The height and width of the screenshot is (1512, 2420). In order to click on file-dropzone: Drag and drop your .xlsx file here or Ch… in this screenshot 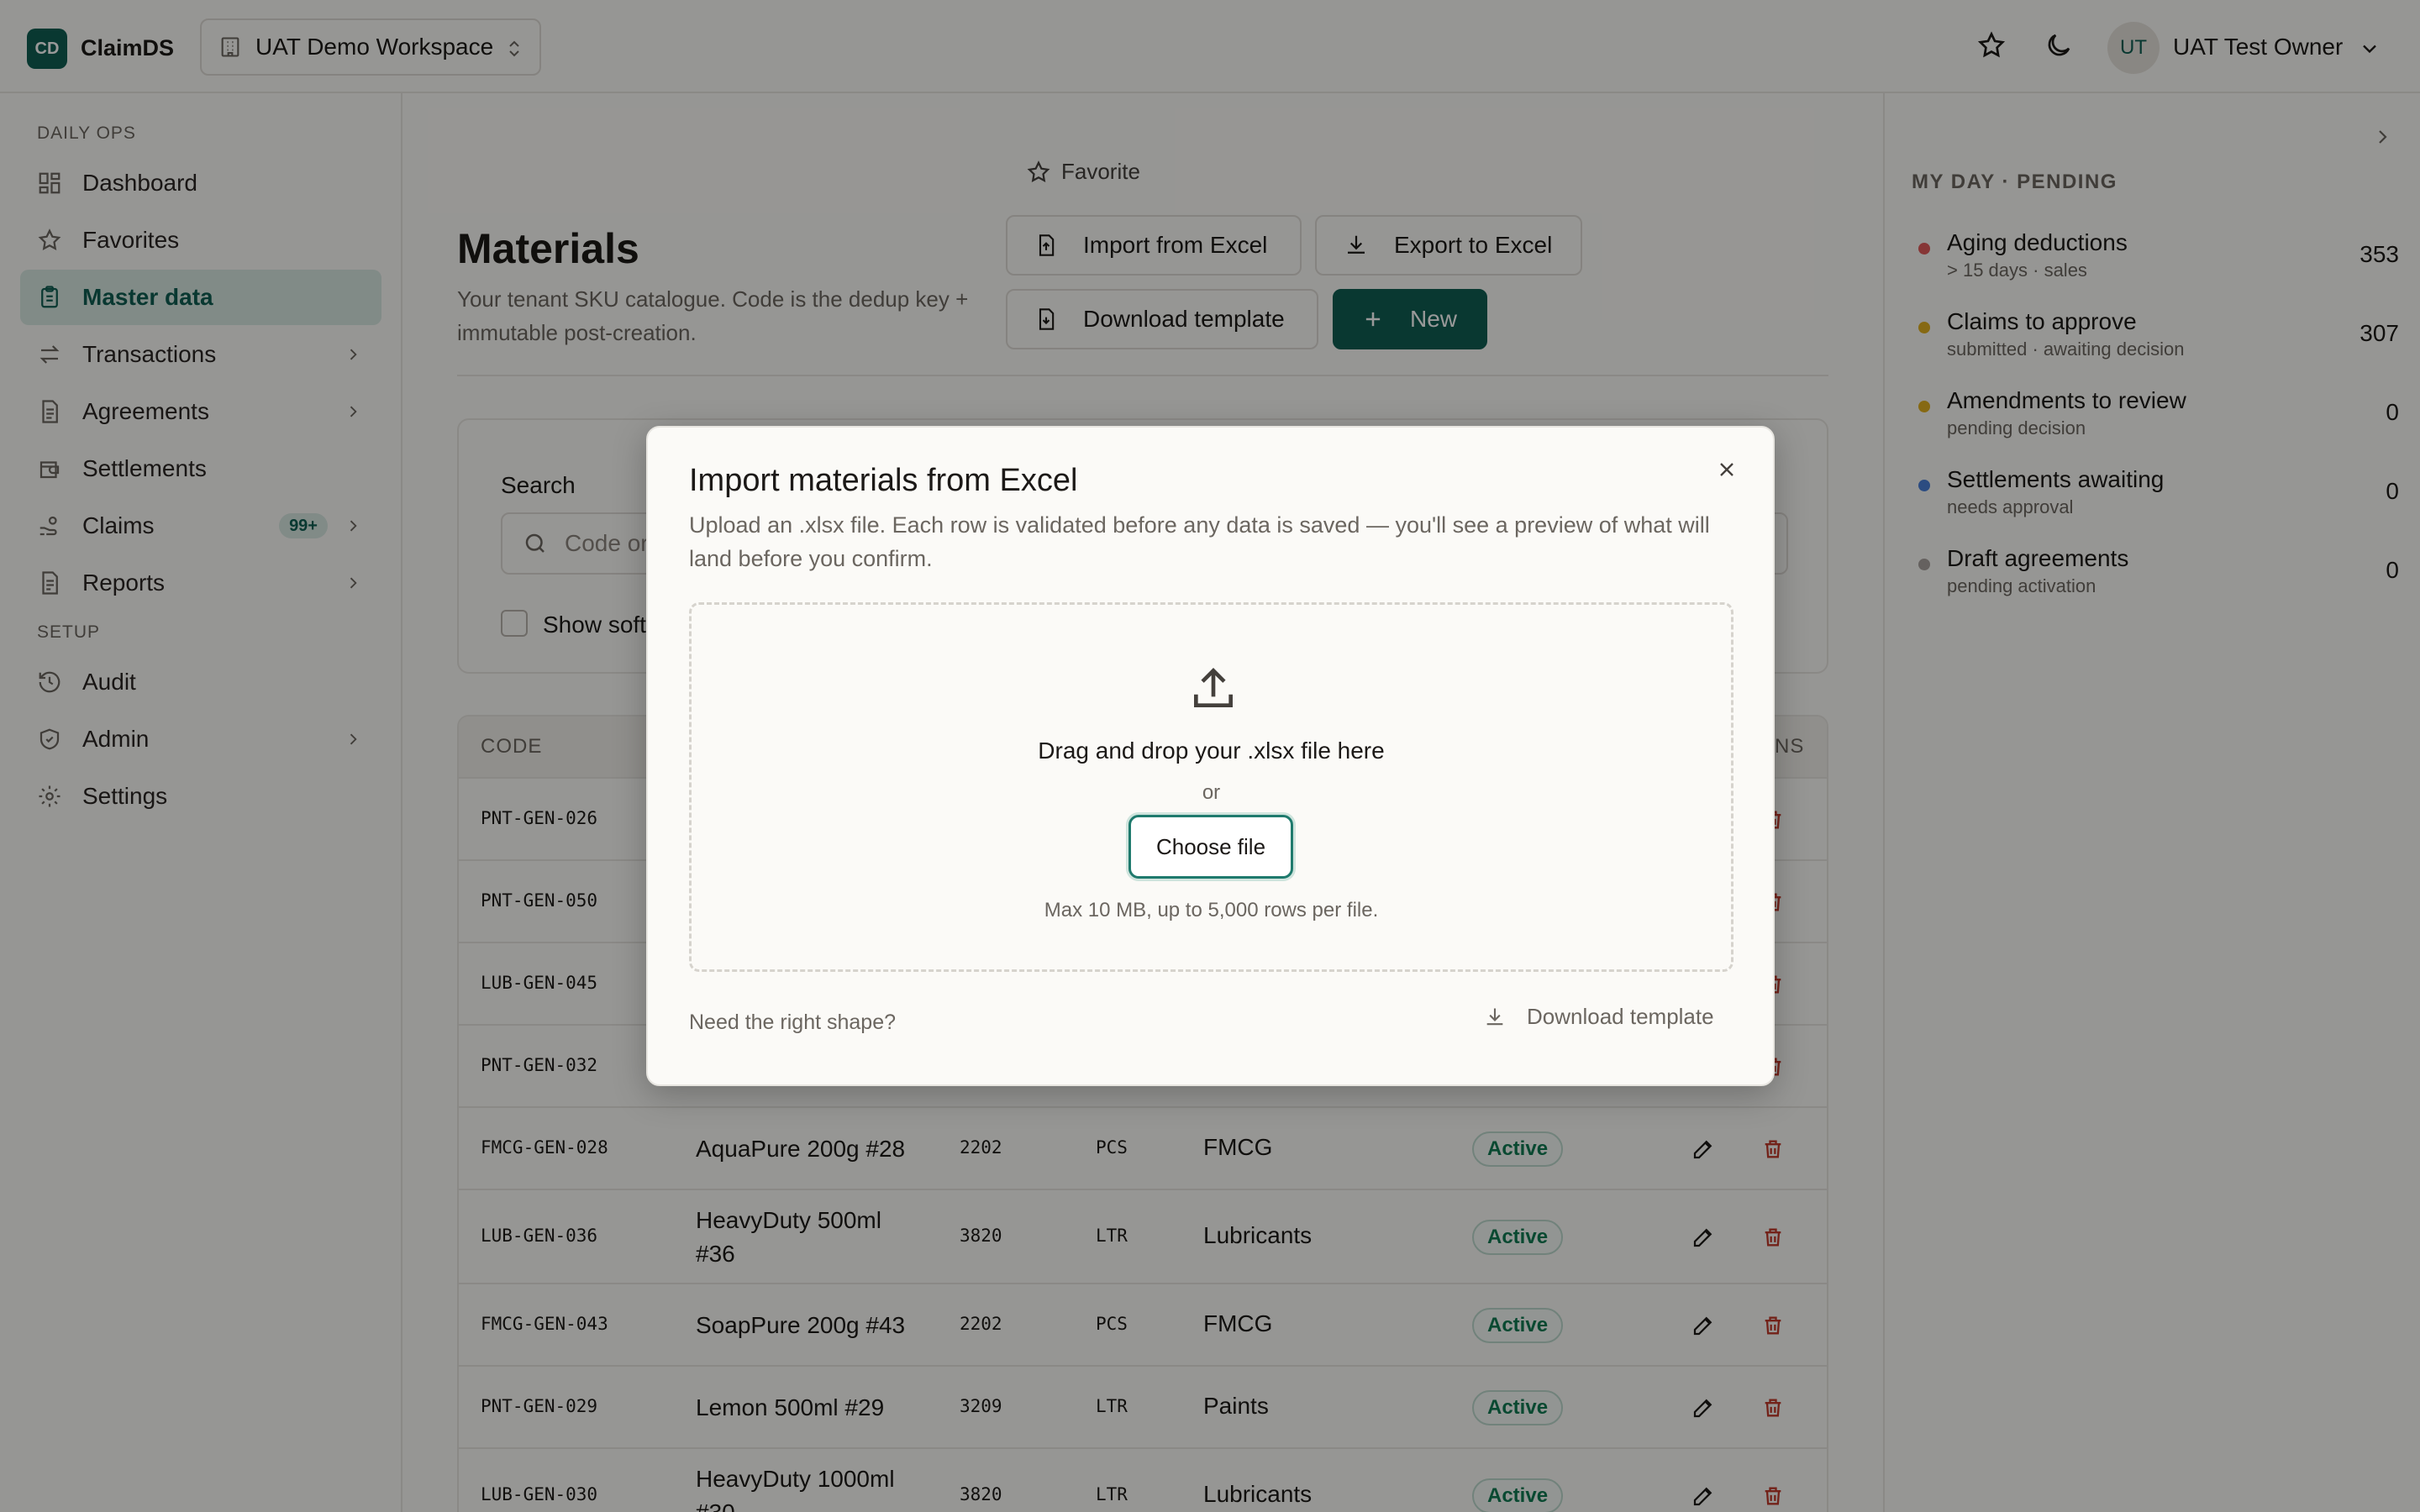, I will do `click(1211, 787)`.